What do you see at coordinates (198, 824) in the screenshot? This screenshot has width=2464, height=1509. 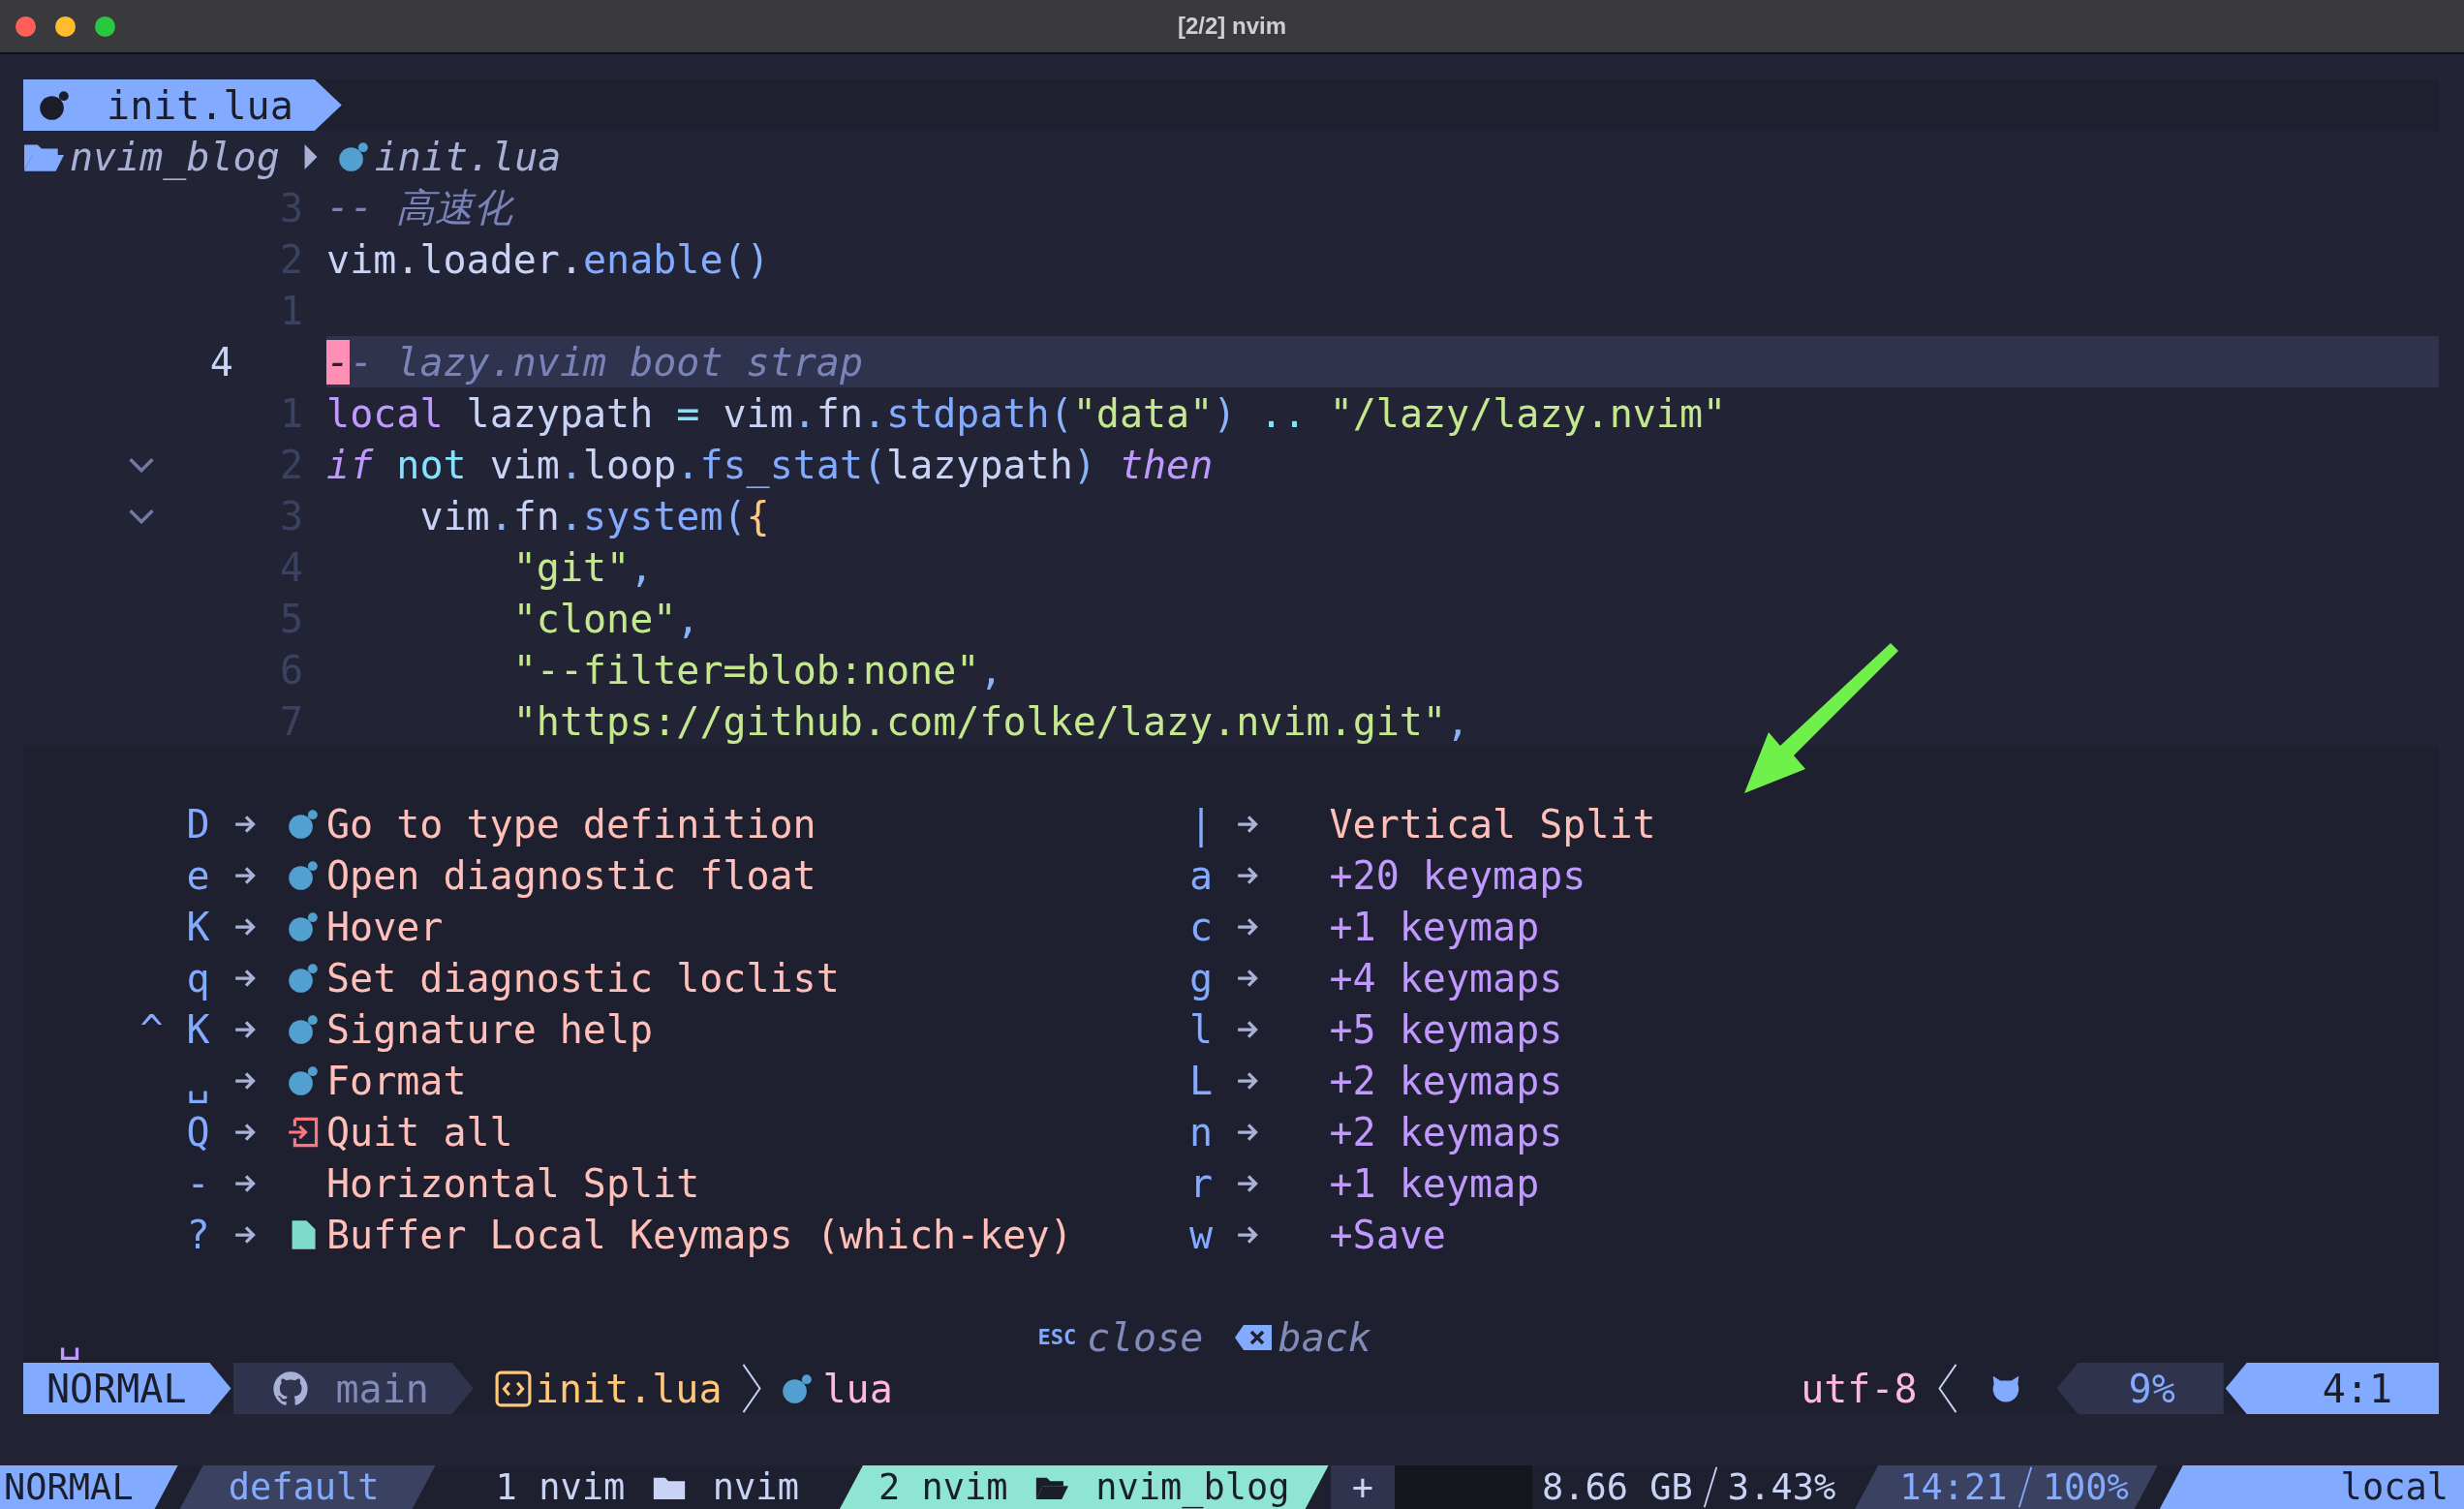 I see `key-label: D` at bounding box center [198, 824].